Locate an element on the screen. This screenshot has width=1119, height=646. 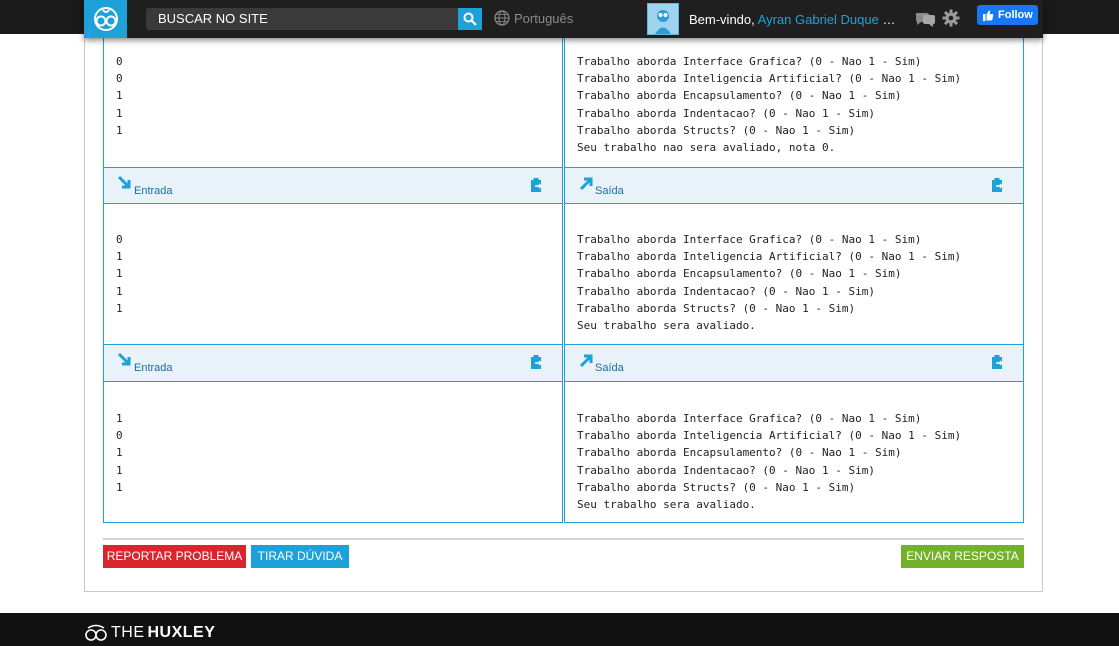
input-header-2: Entrada is located at coordinates (333, 185).